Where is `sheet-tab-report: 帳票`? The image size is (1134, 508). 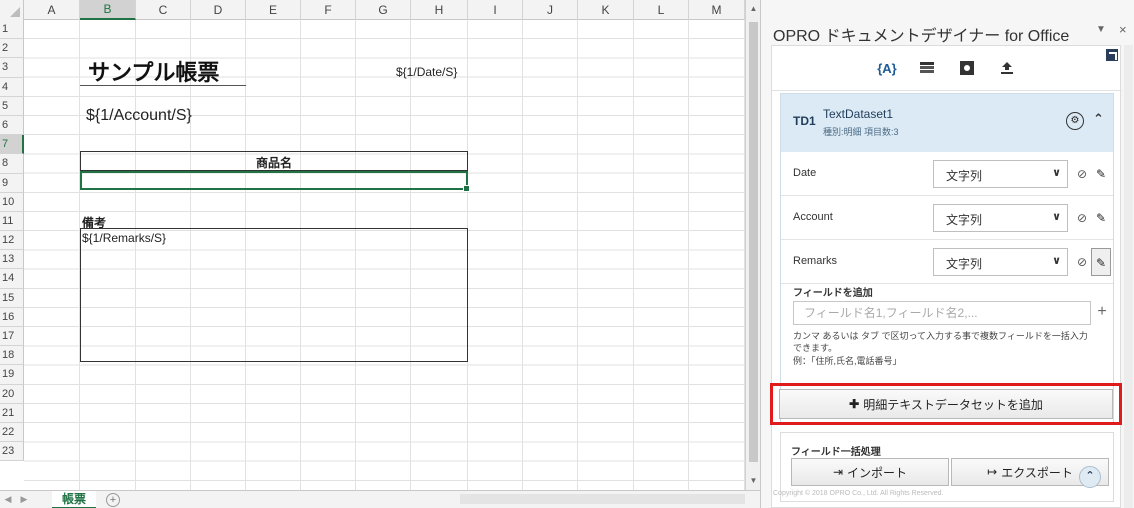
sheet-tab-report: 帳票 is located at coordinates (74, 499).